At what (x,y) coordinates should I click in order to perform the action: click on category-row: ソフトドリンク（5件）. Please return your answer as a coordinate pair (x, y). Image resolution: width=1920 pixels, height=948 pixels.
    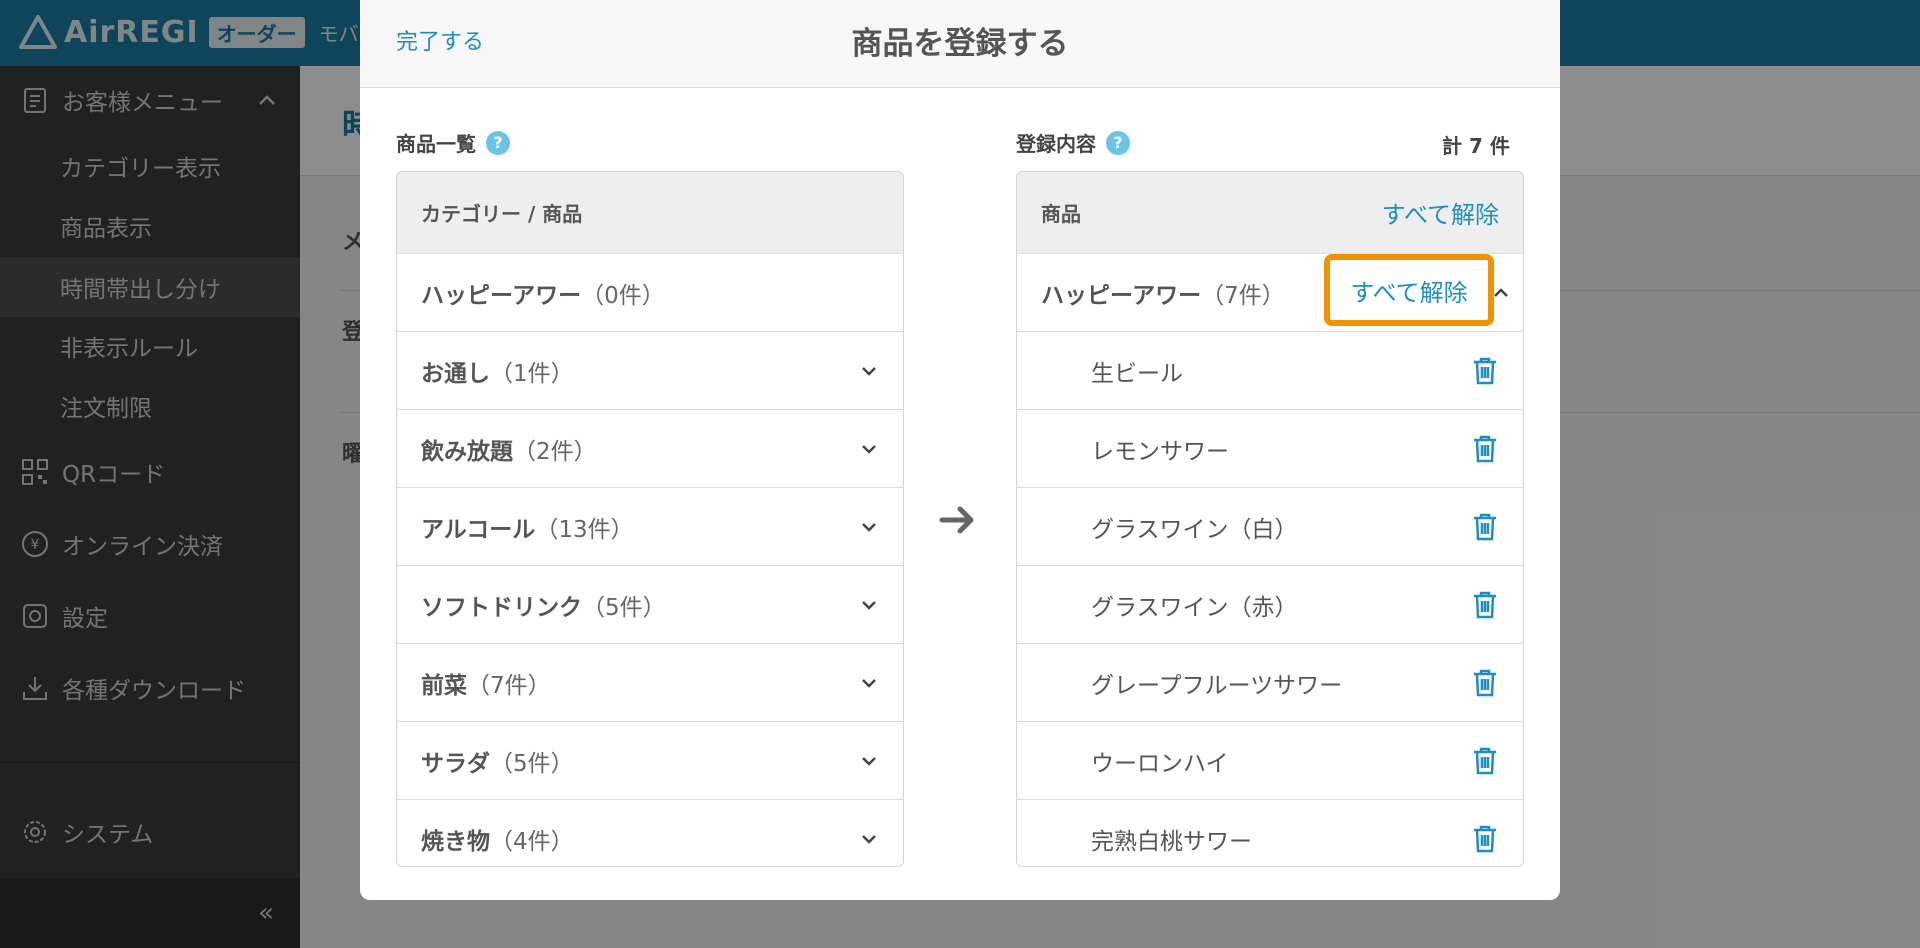
    Looking at the image, I should click on (650, 605).